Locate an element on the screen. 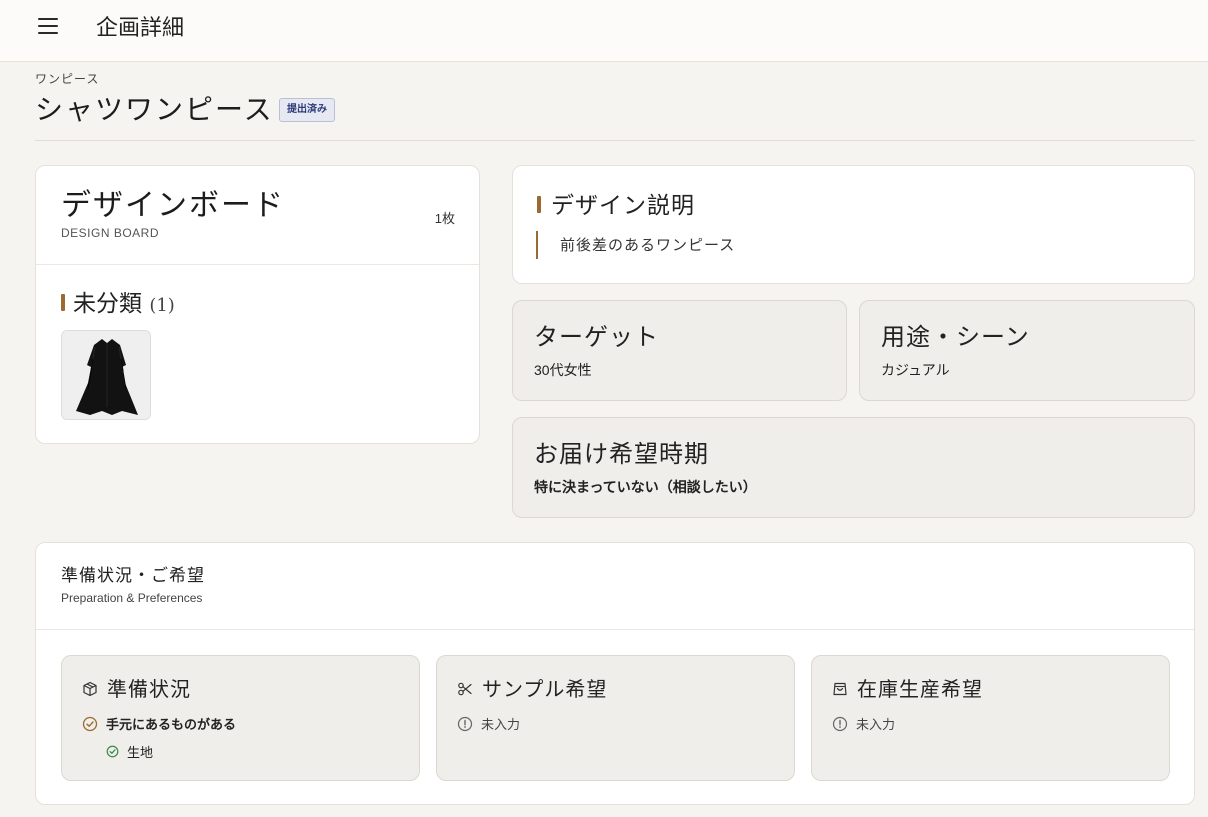 The image size is (1208, 817). delivery-card: お届け希望時期 特に決まっていない（相談したい） is located at coordinates (853, 467).